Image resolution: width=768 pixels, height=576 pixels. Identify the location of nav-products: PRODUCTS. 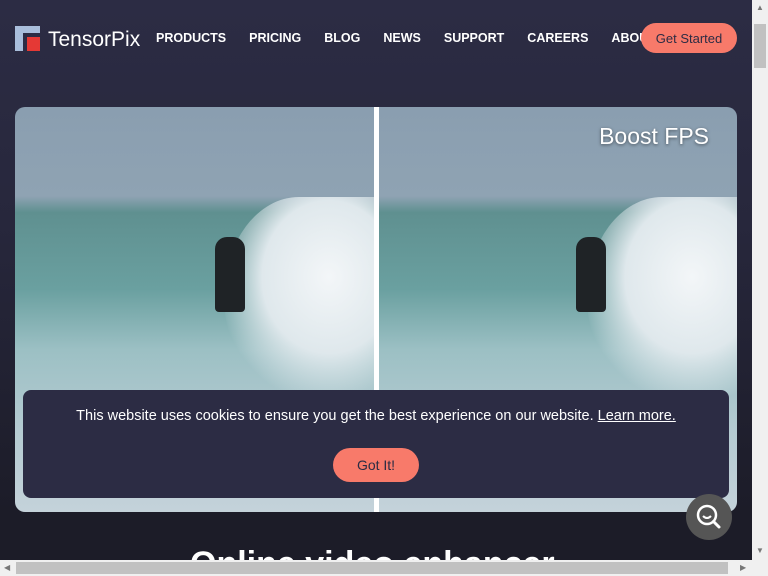
(191, 38).